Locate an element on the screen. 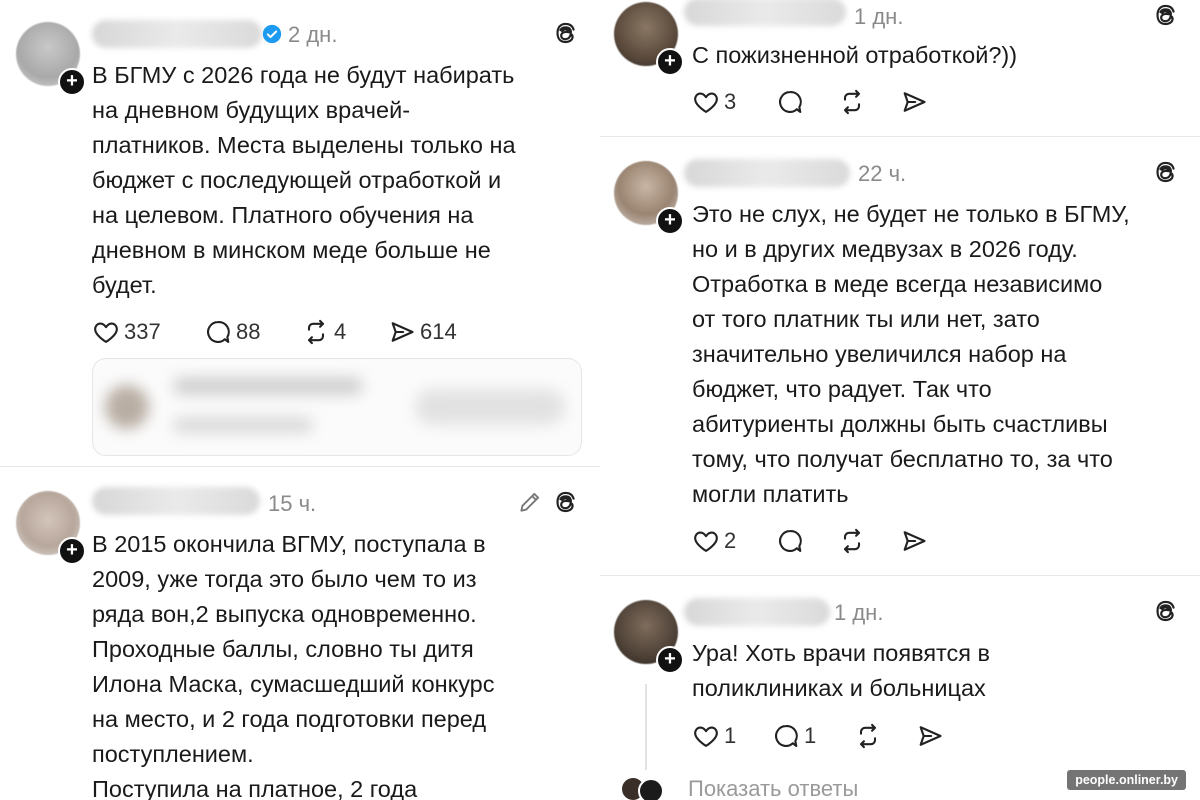 This screenshot has height=800, width=1200. repost-button: 4 is located at coordinates (345, 332).